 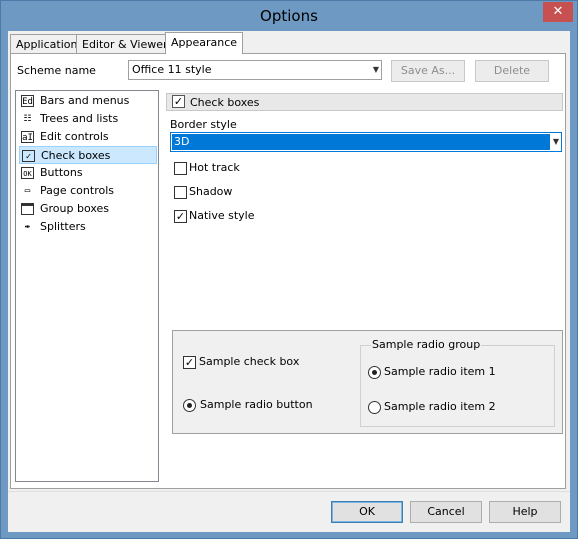 What do you see at coordinates (256, 404) in the screenshot?
I see `sample-radio-button-label: Sample radio button` at bounding box center [256, 404].